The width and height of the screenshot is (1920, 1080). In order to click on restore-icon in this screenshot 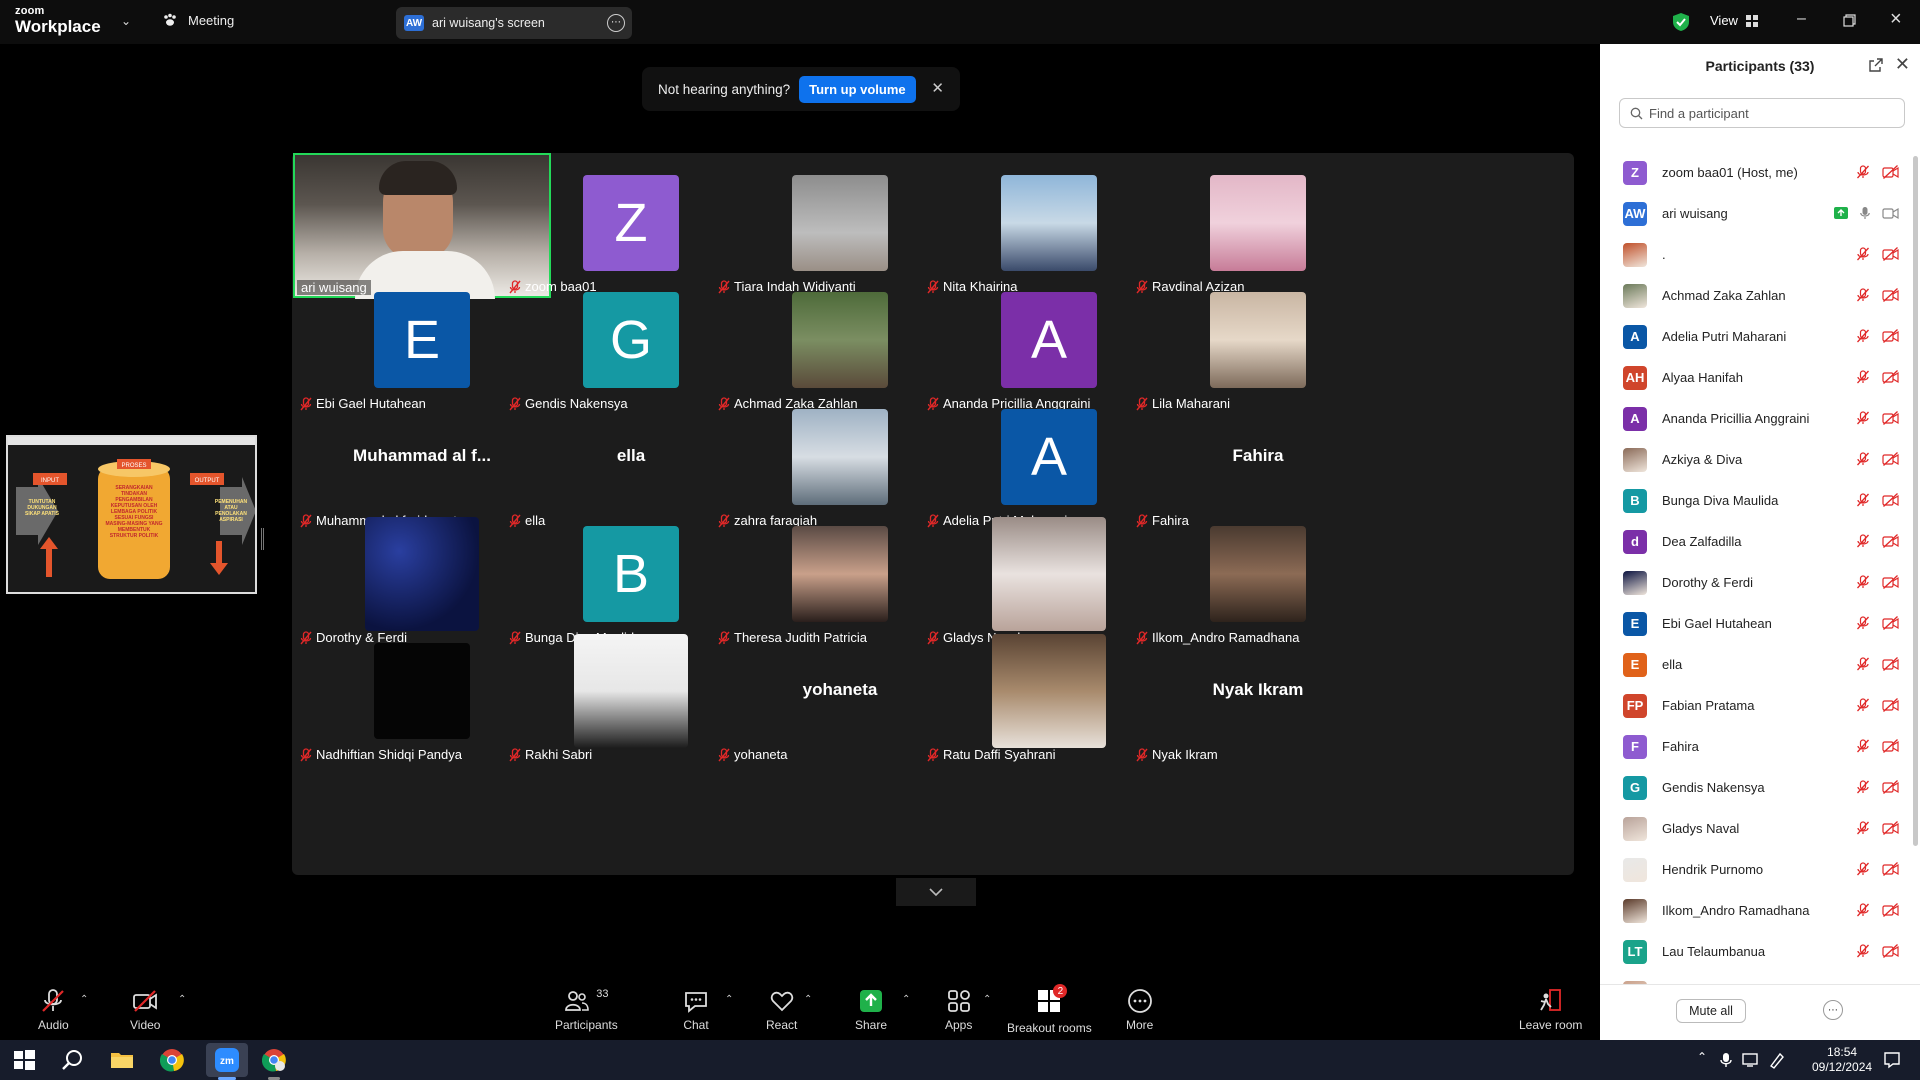, I will do `click(1849, 20)`.